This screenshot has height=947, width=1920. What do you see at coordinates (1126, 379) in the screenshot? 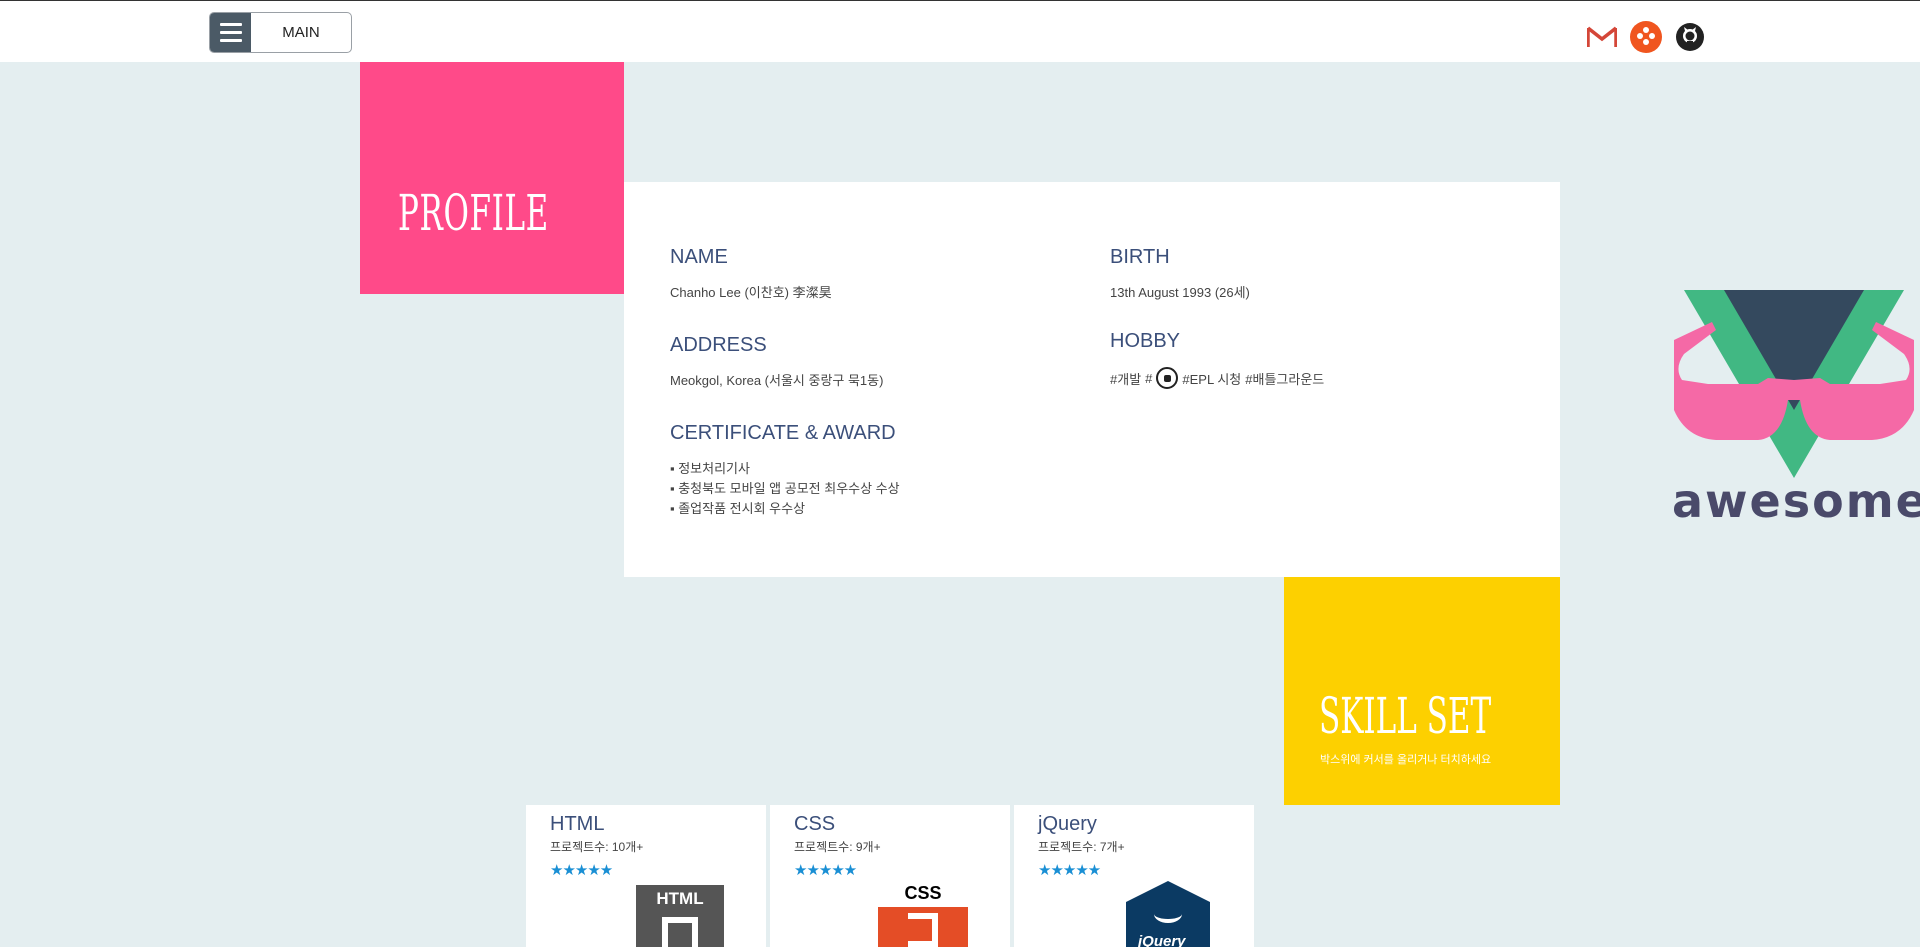
I see `hobby-item: #개발` at bounding box center [1126, 379].